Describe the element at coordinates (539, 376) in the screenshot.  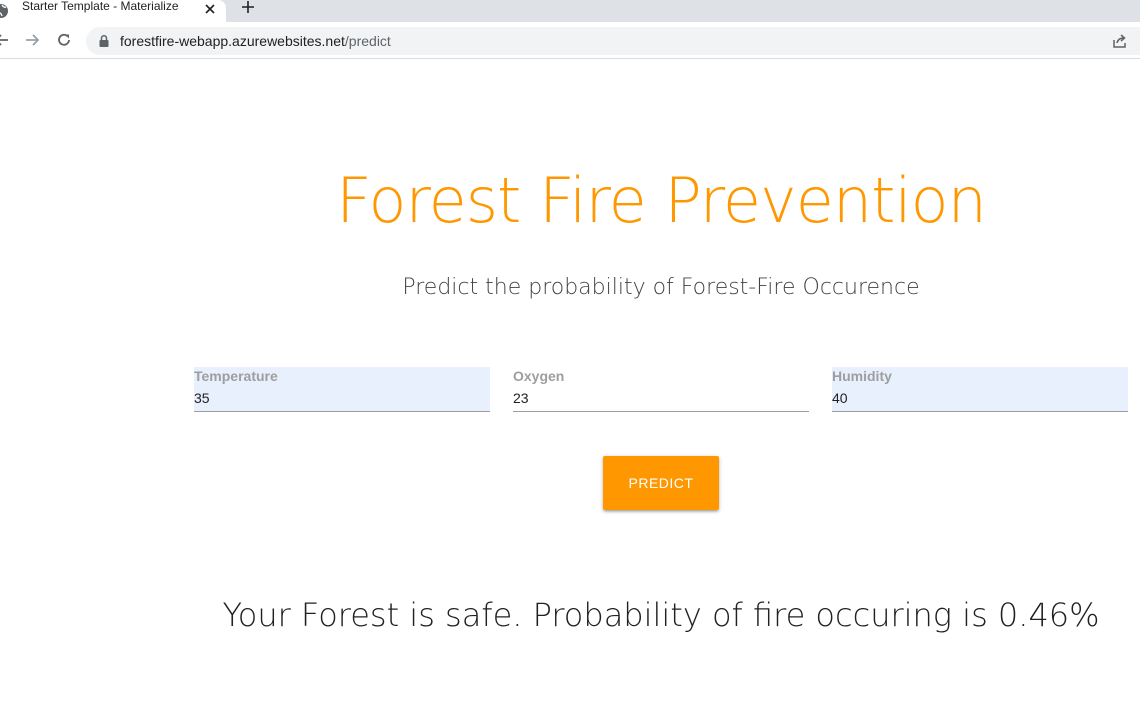
I see `oxygen-label: Oxygen` at that location.